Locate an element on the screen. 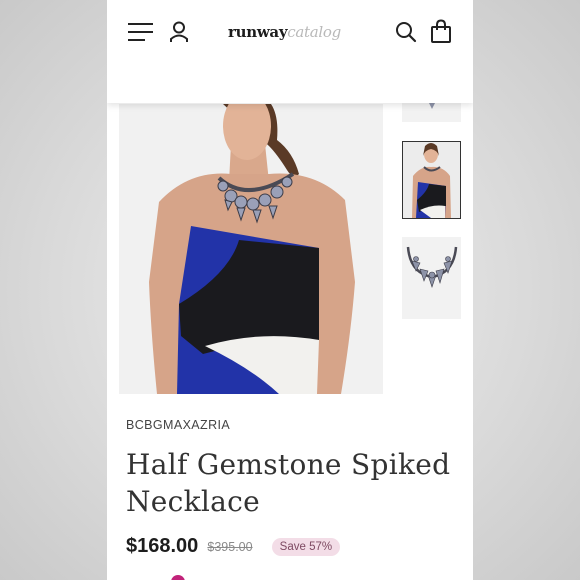 The height and width of the screenshot is (580, 580). logo-secondary: catalog is located at coordinates (314, 32).